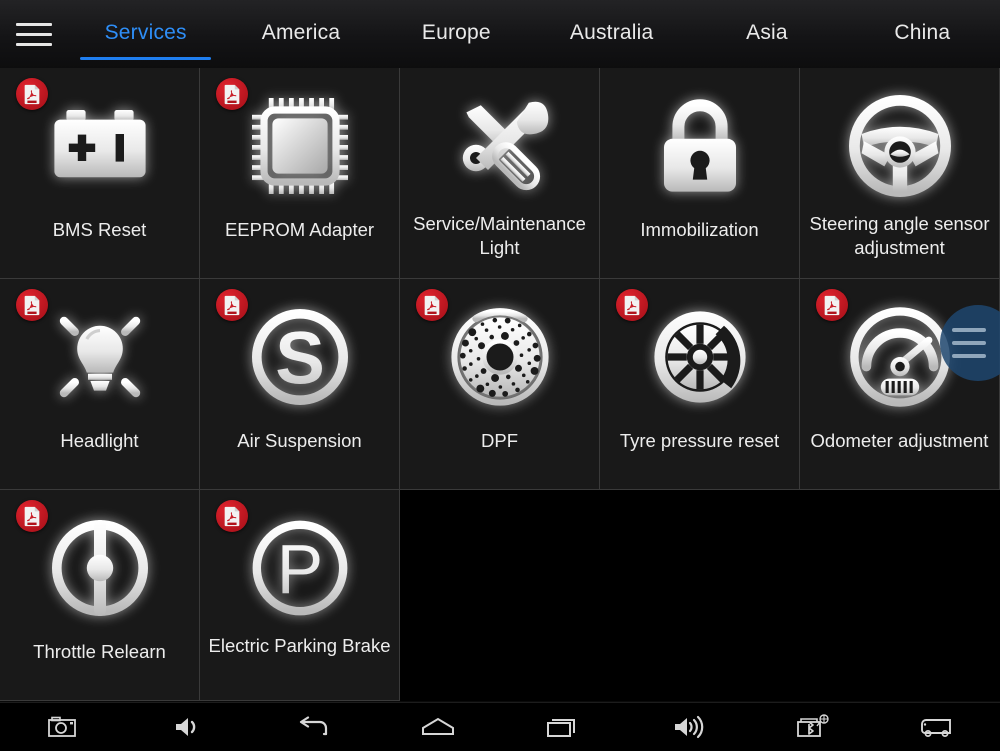  What do you see at coordinates (99, 230) in the screenshot?
I see `service-tile-label: BMS Reset` at bounding box center [99, 230].